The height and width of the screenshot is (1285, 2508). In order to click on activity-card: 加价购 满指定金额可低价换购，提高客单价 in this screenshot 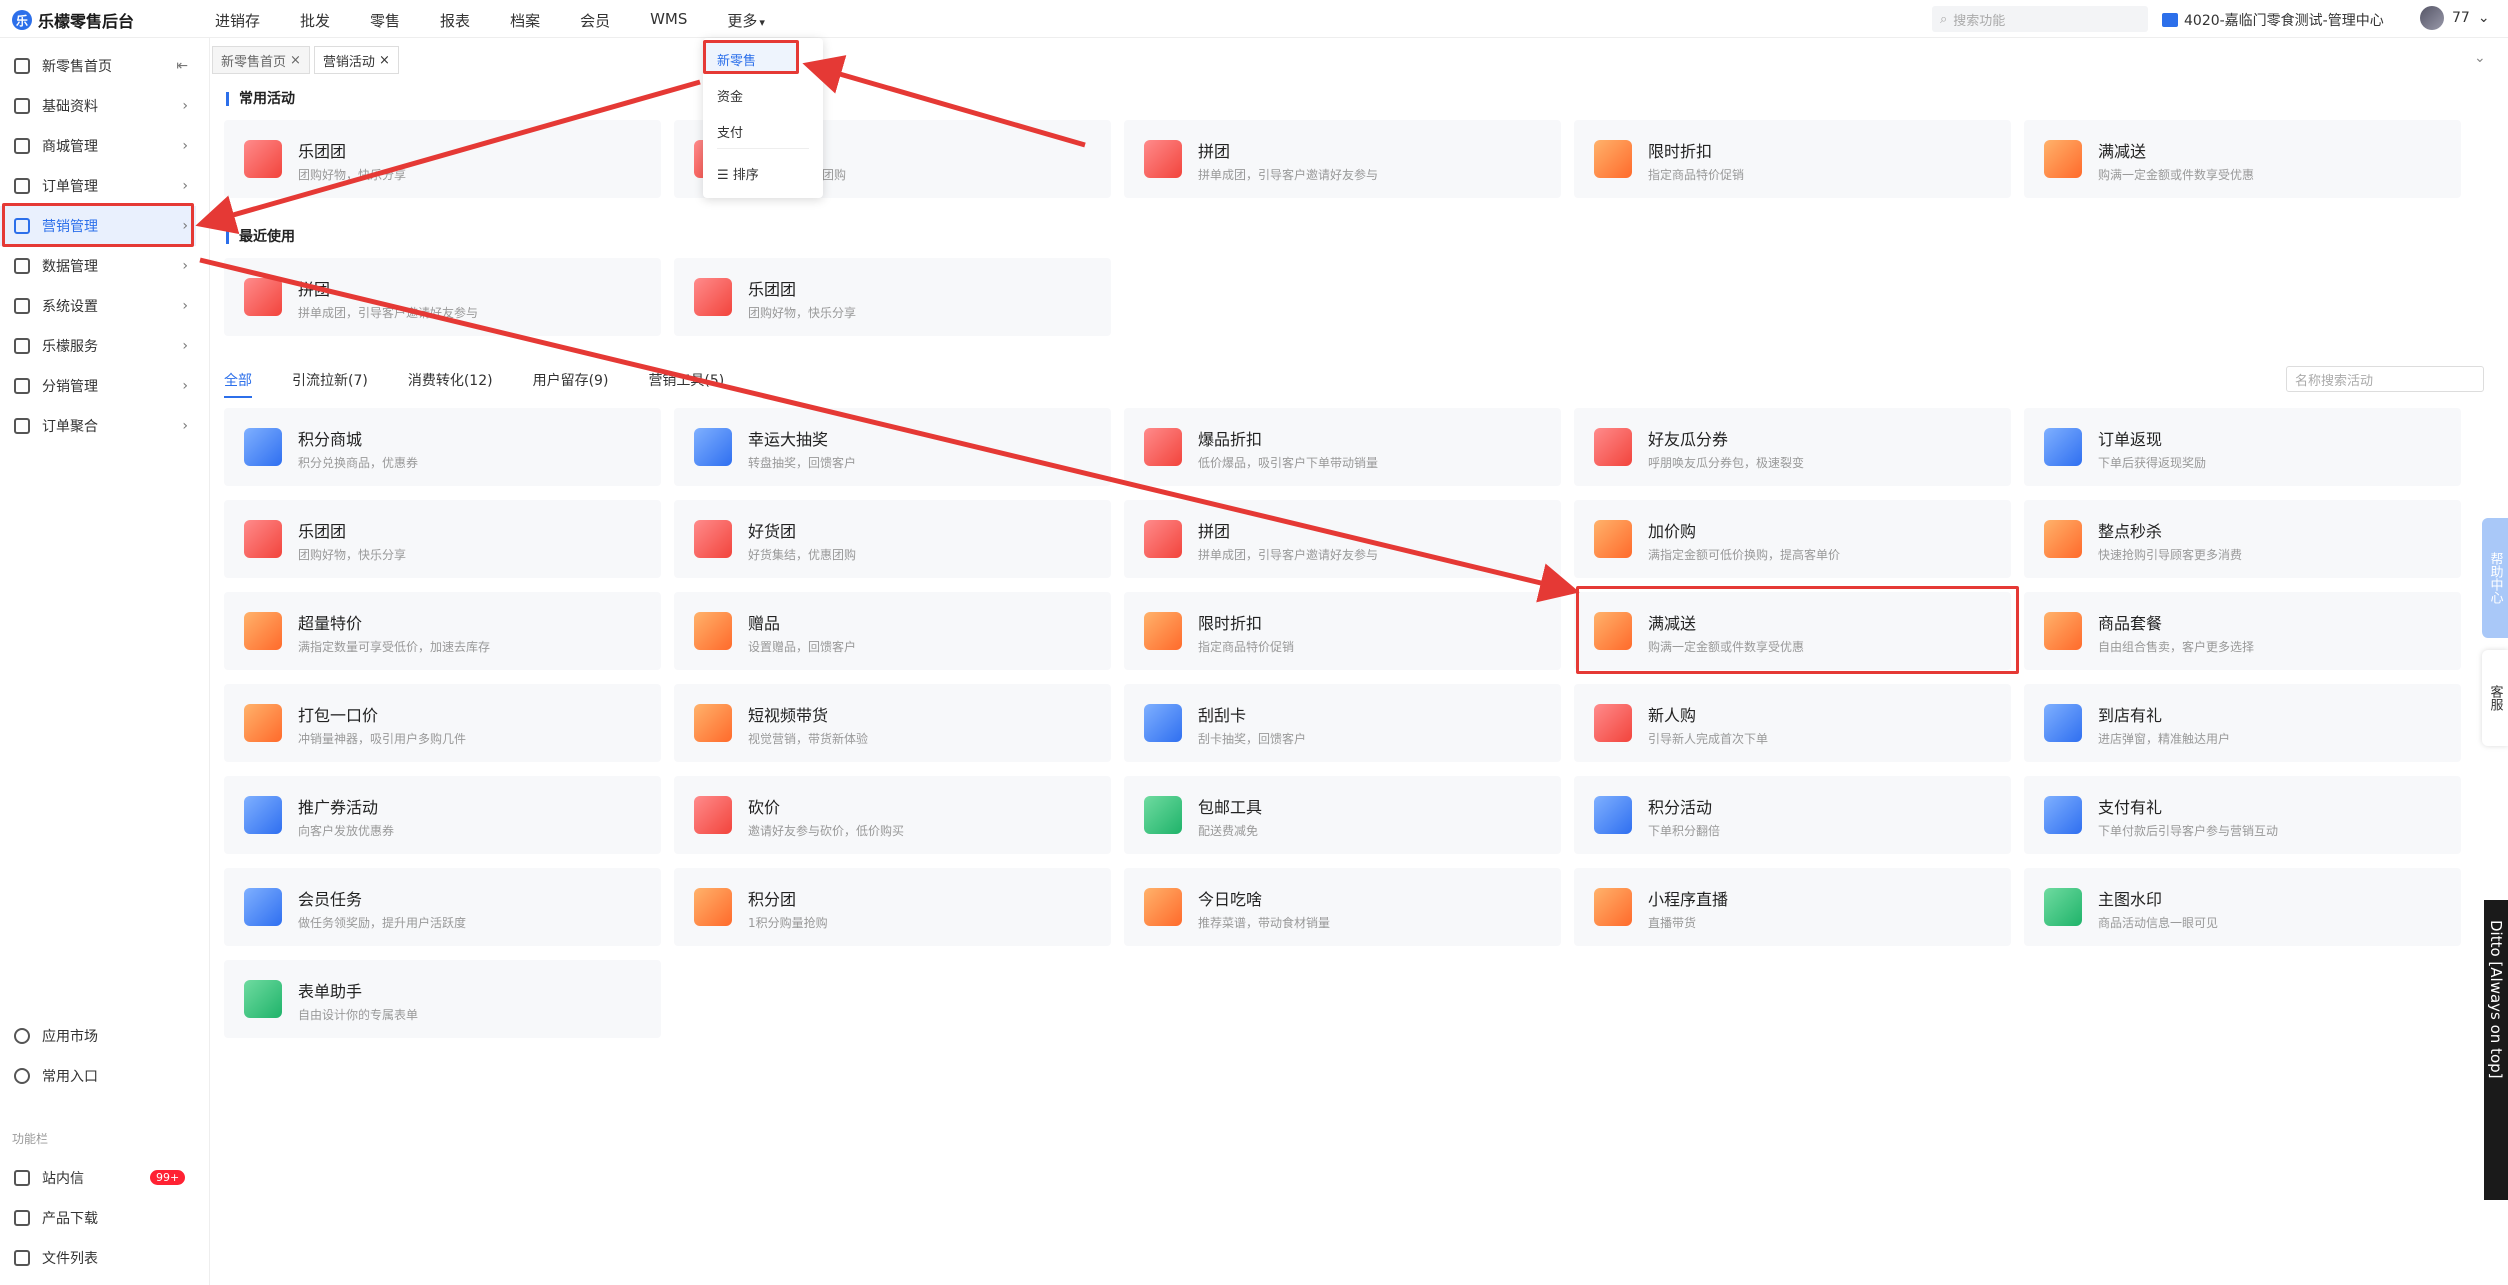, I will do `click(1792, 539)`.